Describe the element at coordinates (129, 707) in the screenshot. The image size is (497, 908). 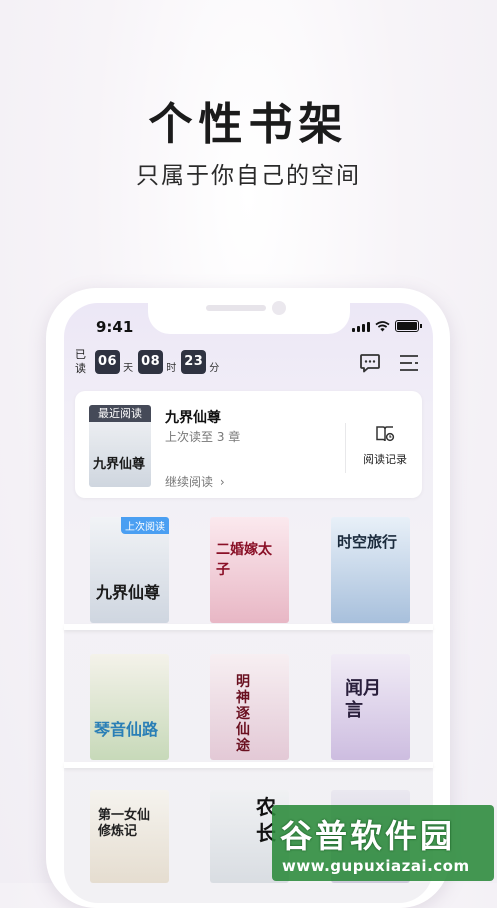
I see `book-cover: 琴音仙路` at that location.